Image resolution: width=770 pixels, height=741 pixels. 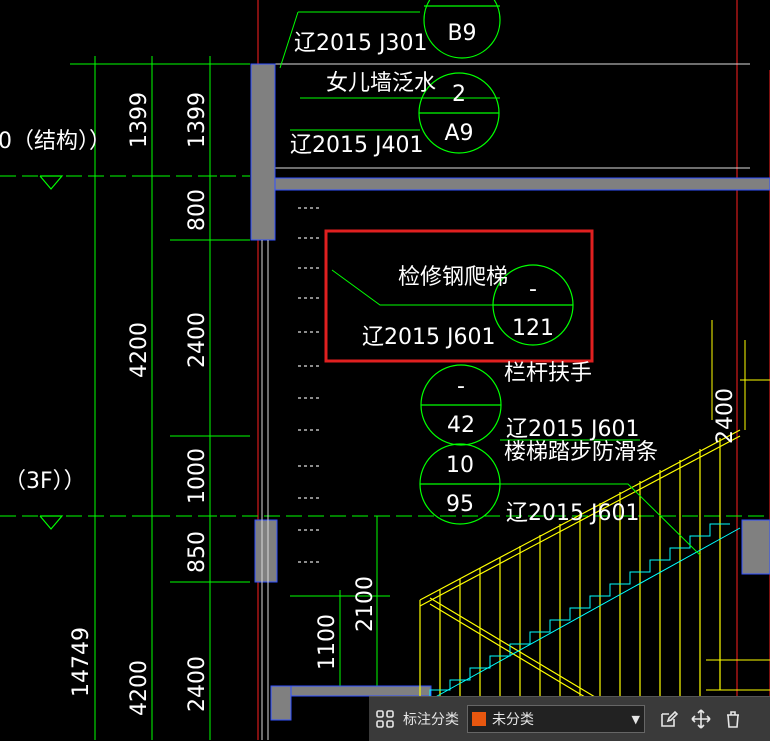 I want to click on stair-steps, so click(x=585, y=612).